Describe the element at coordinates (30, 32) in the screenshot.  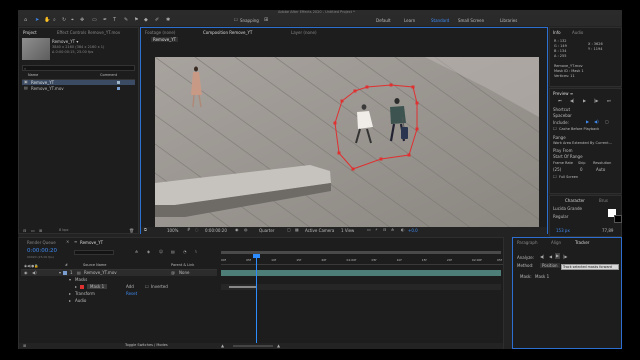
I see `tab-project: Project` at that location.